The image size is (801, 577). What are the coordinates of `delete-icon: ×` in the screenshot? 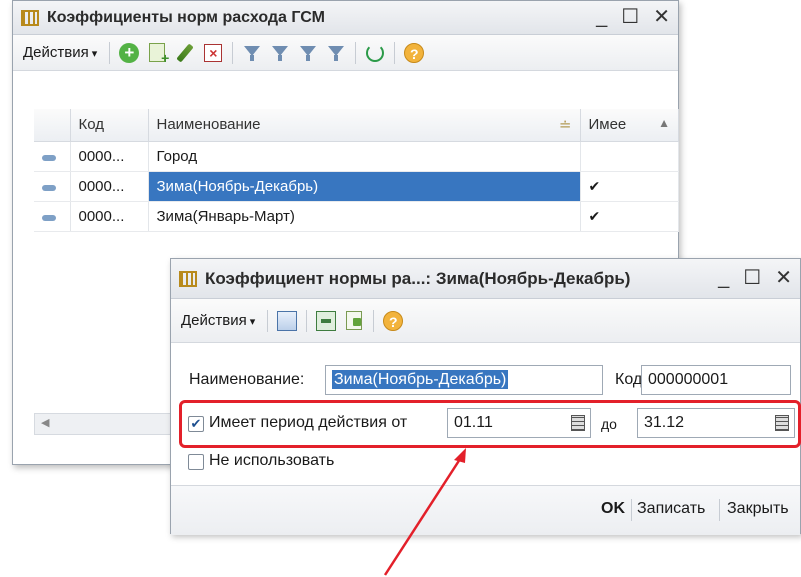 It's located at (213, 52).